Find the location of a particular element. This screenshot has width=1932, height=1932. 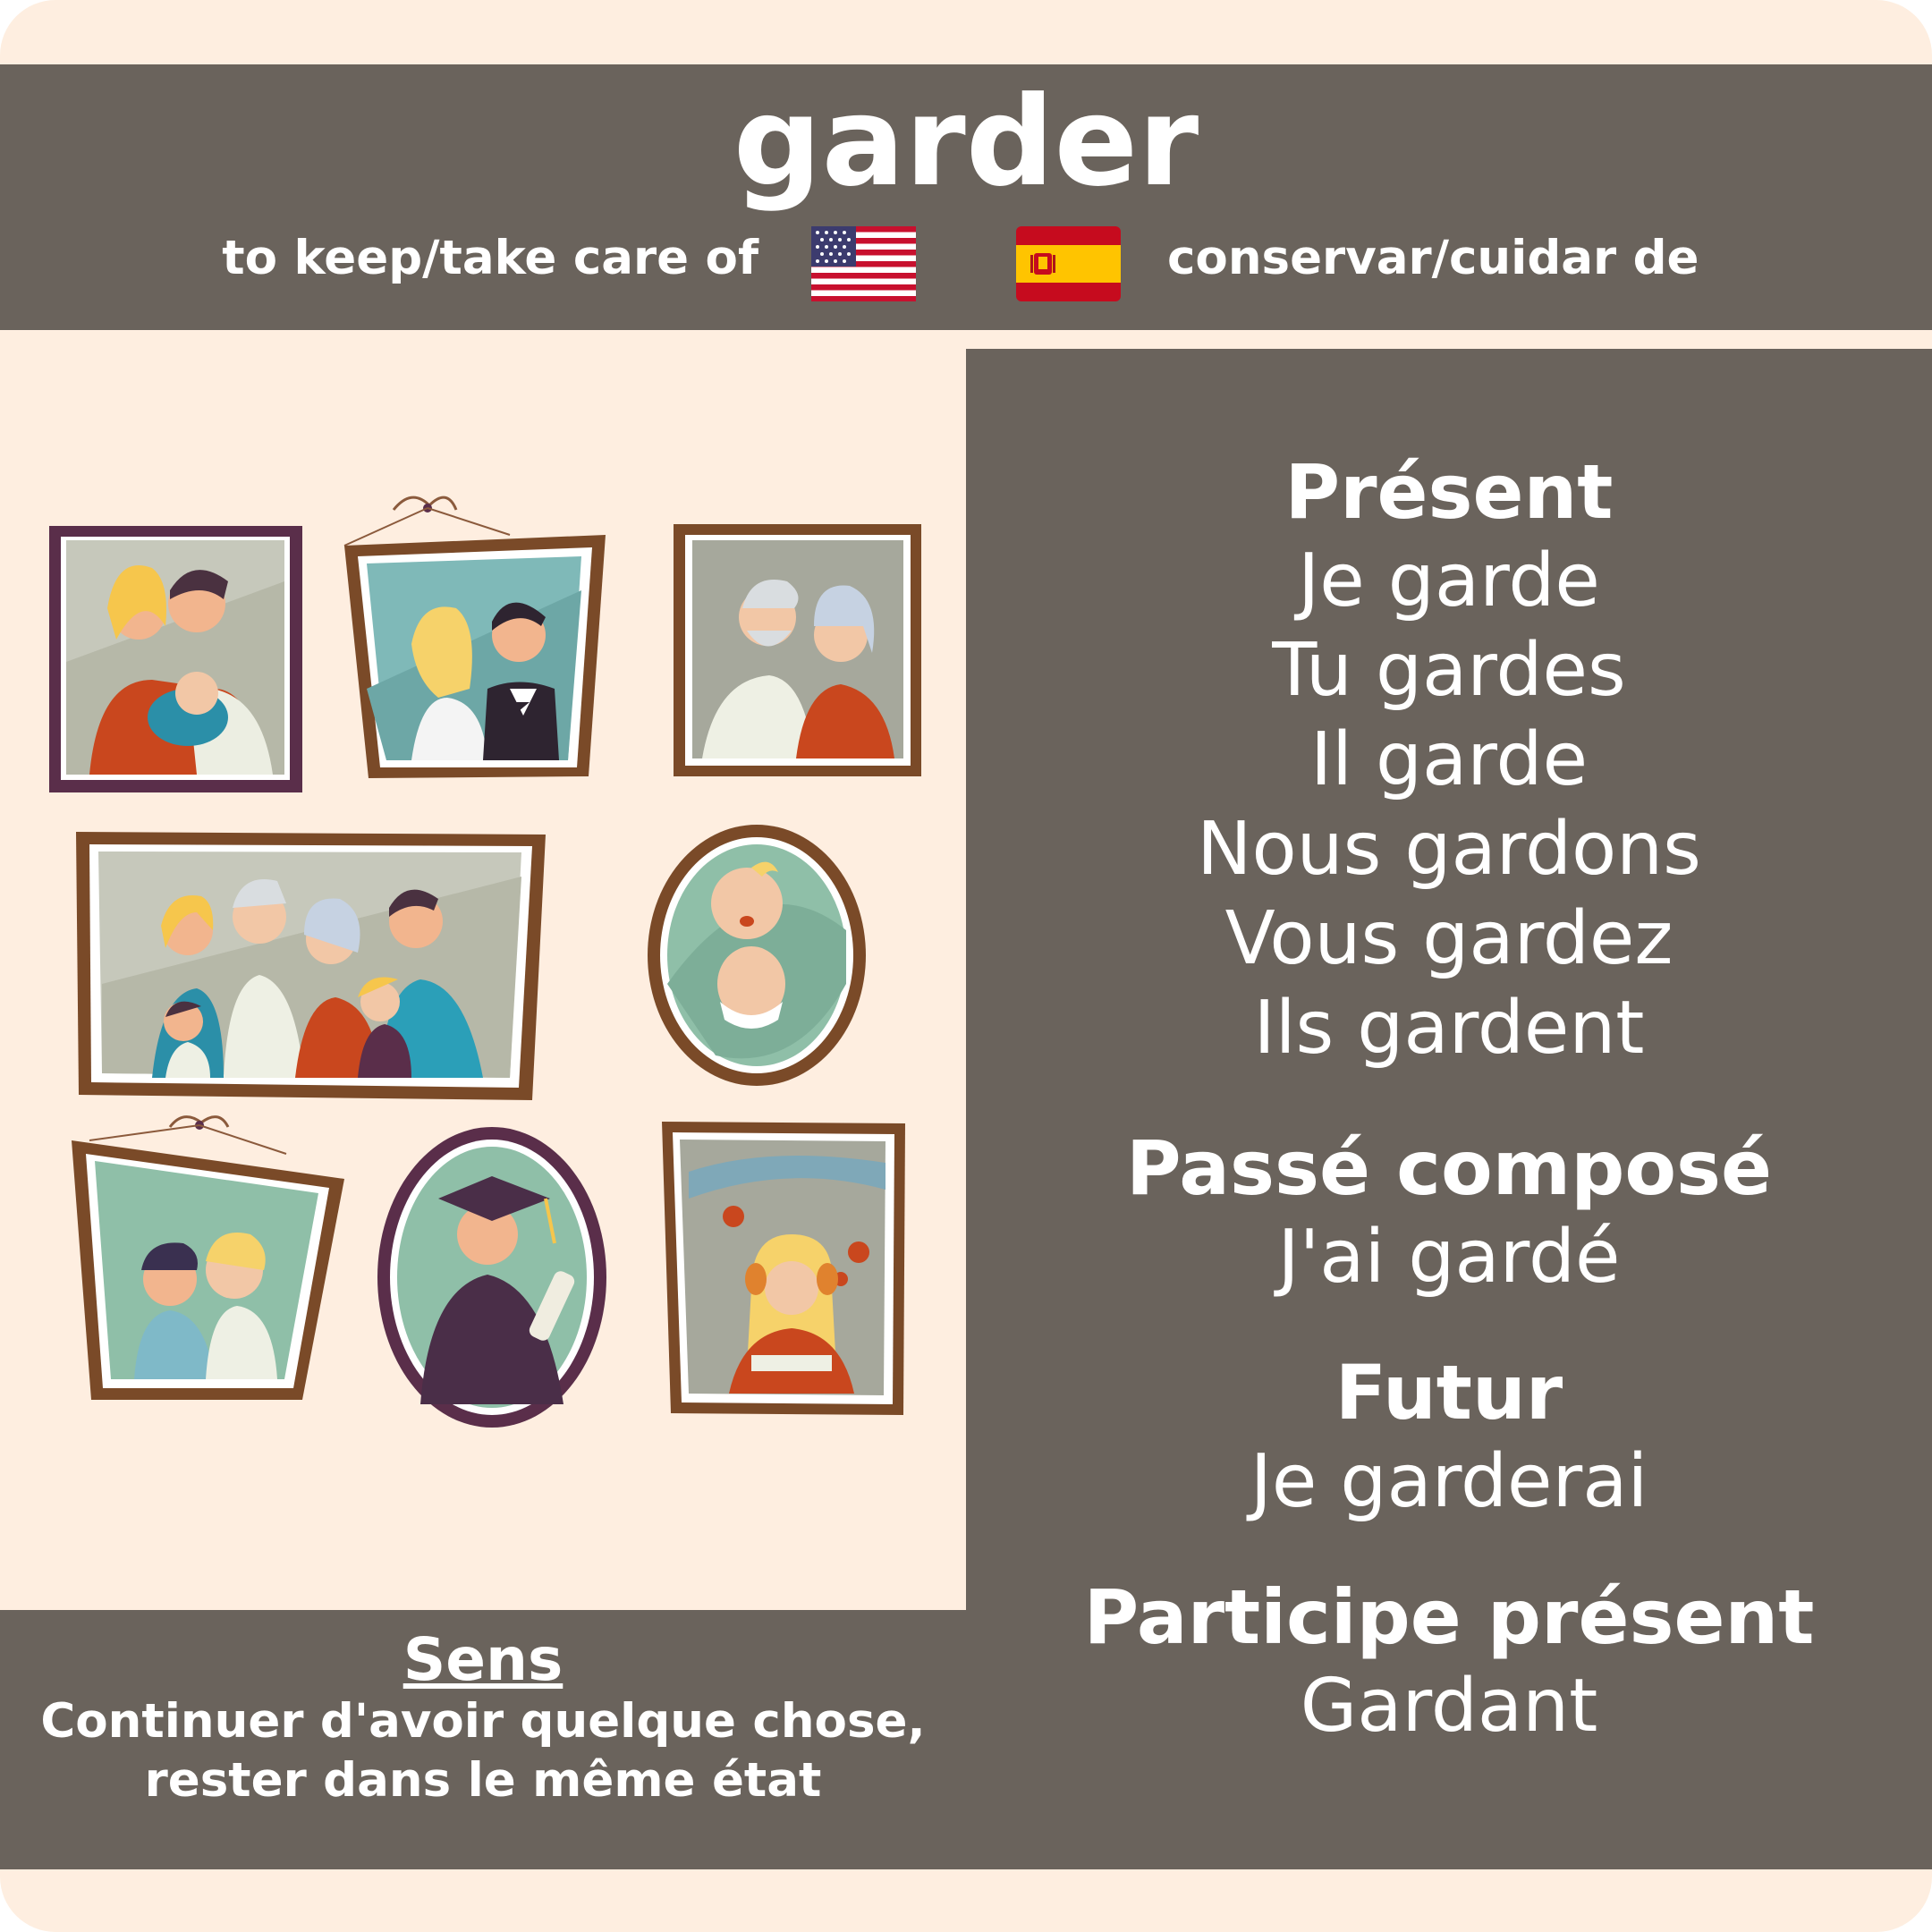

meaning-title: Sens is located at coordinates (483, 1659).